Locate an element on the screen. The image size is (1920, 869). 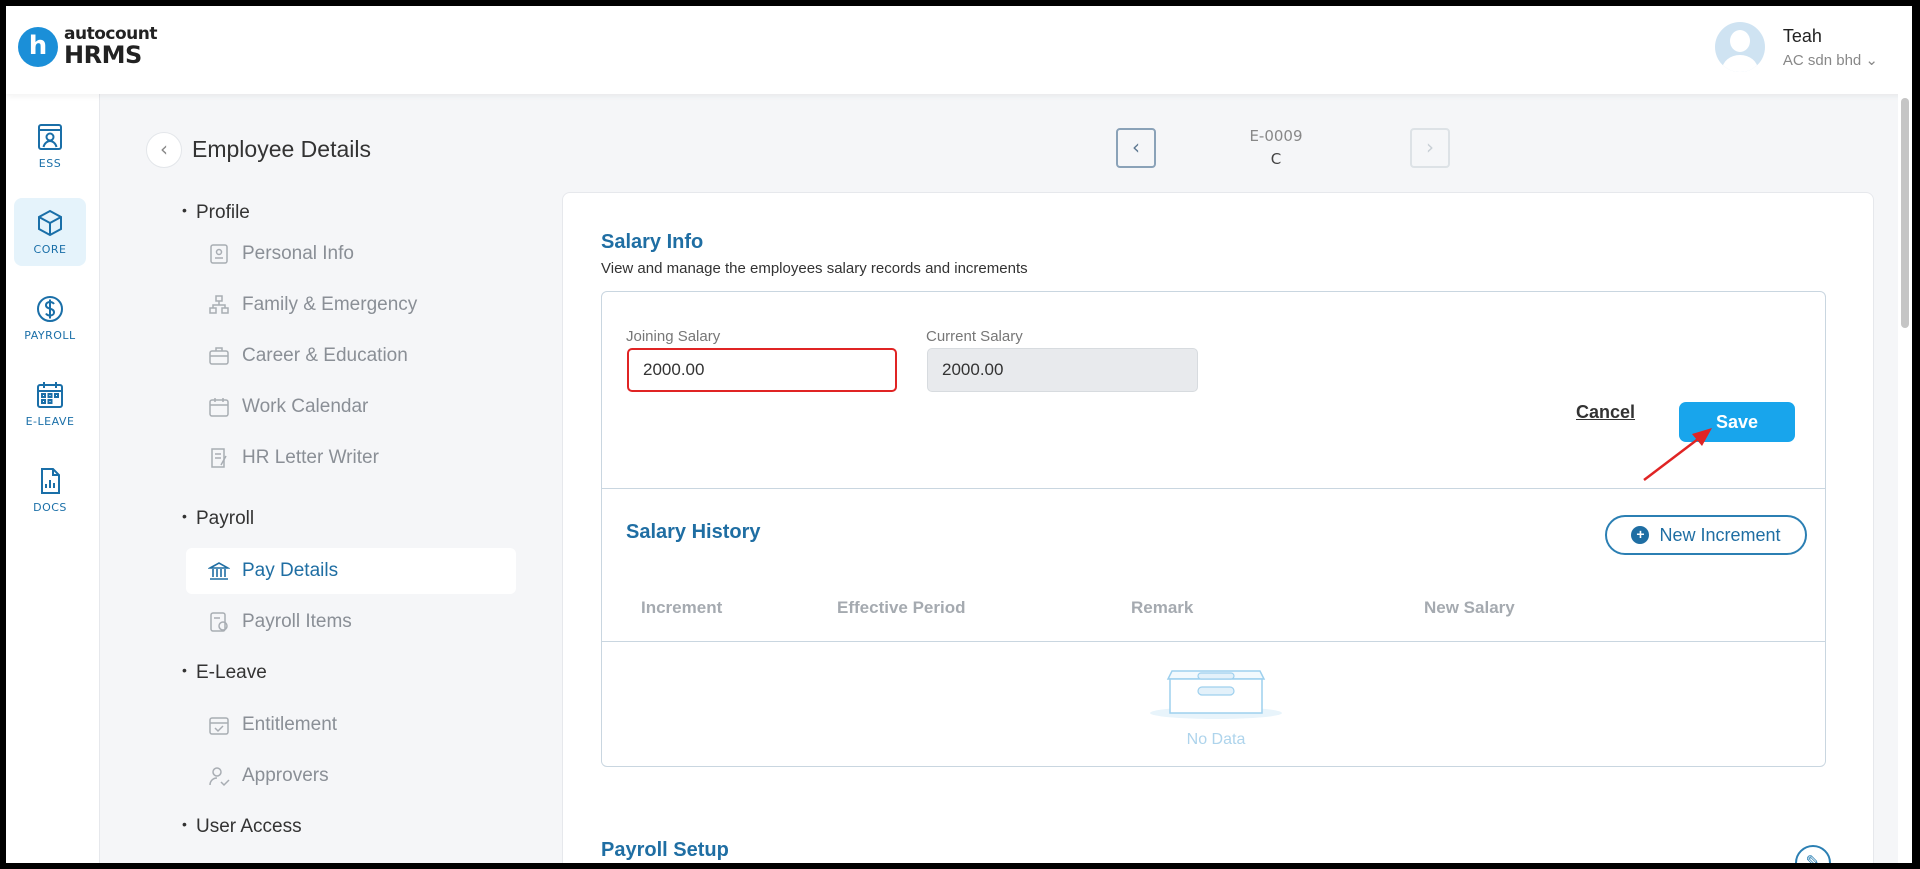
menu-item-label: Career & Education is located at coordinates (325, 355).